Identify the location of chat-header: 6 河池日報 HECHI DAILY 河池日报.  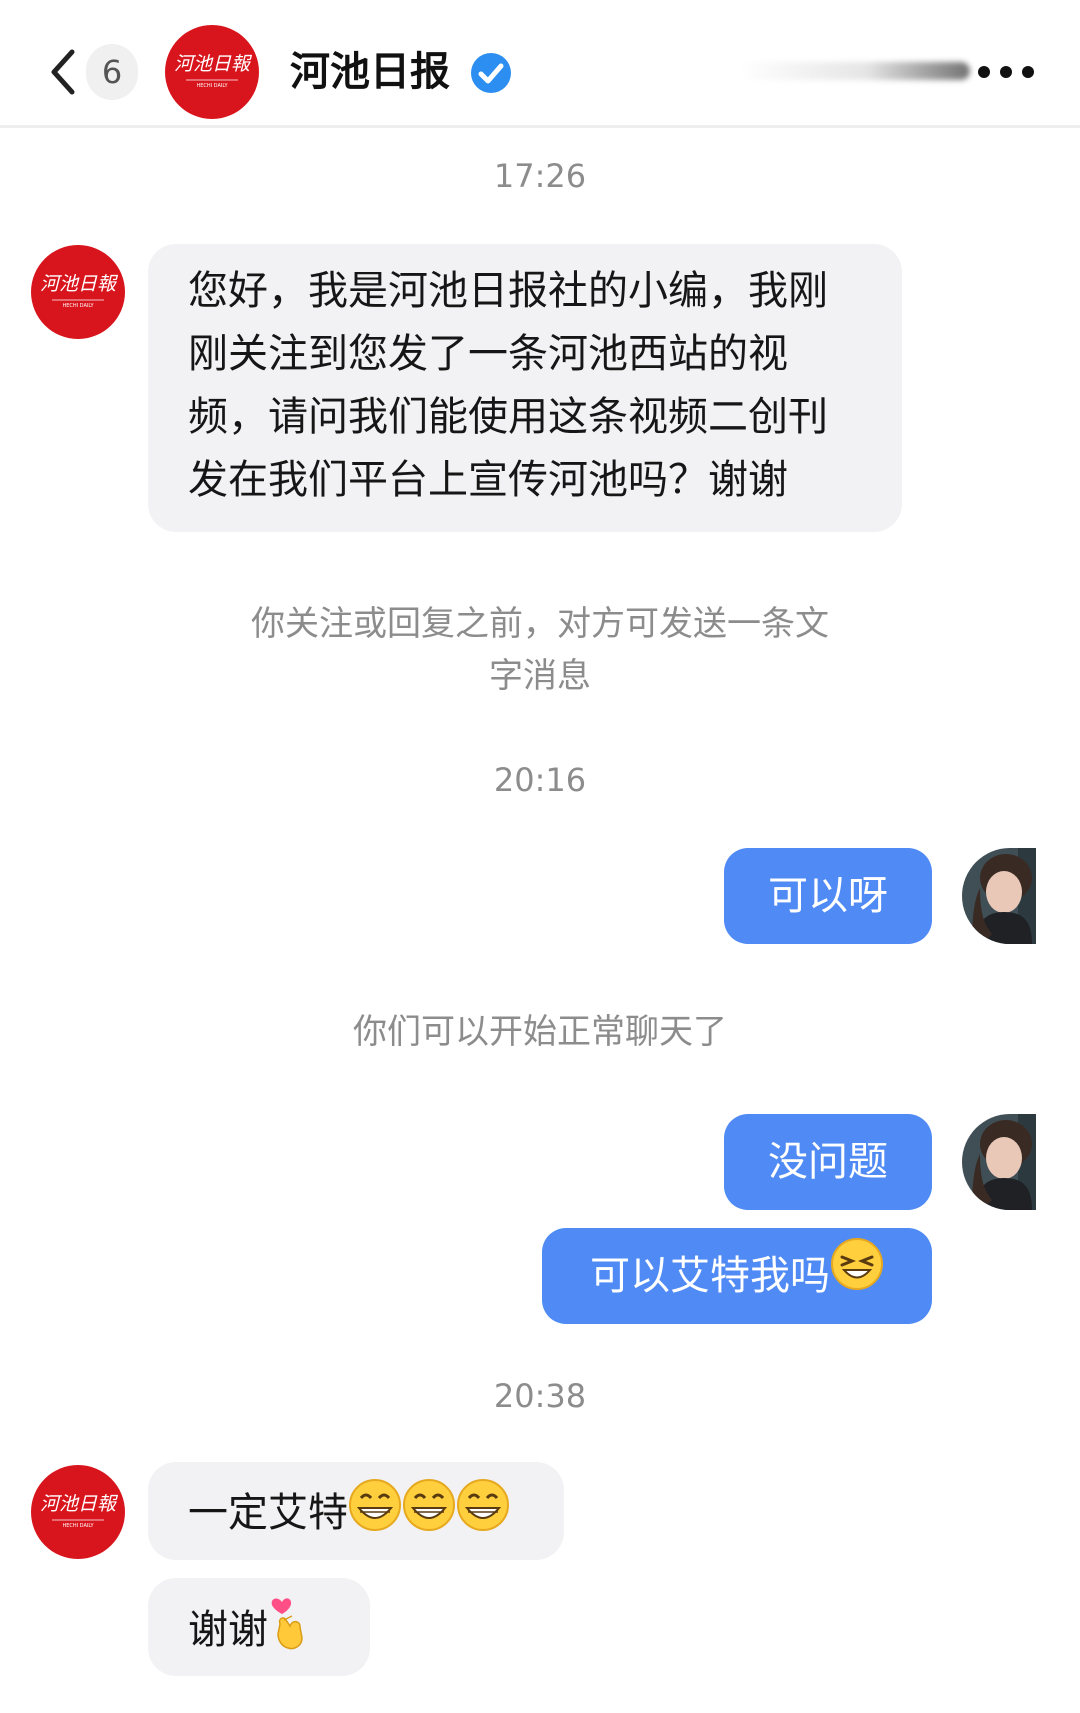
(540, 64).